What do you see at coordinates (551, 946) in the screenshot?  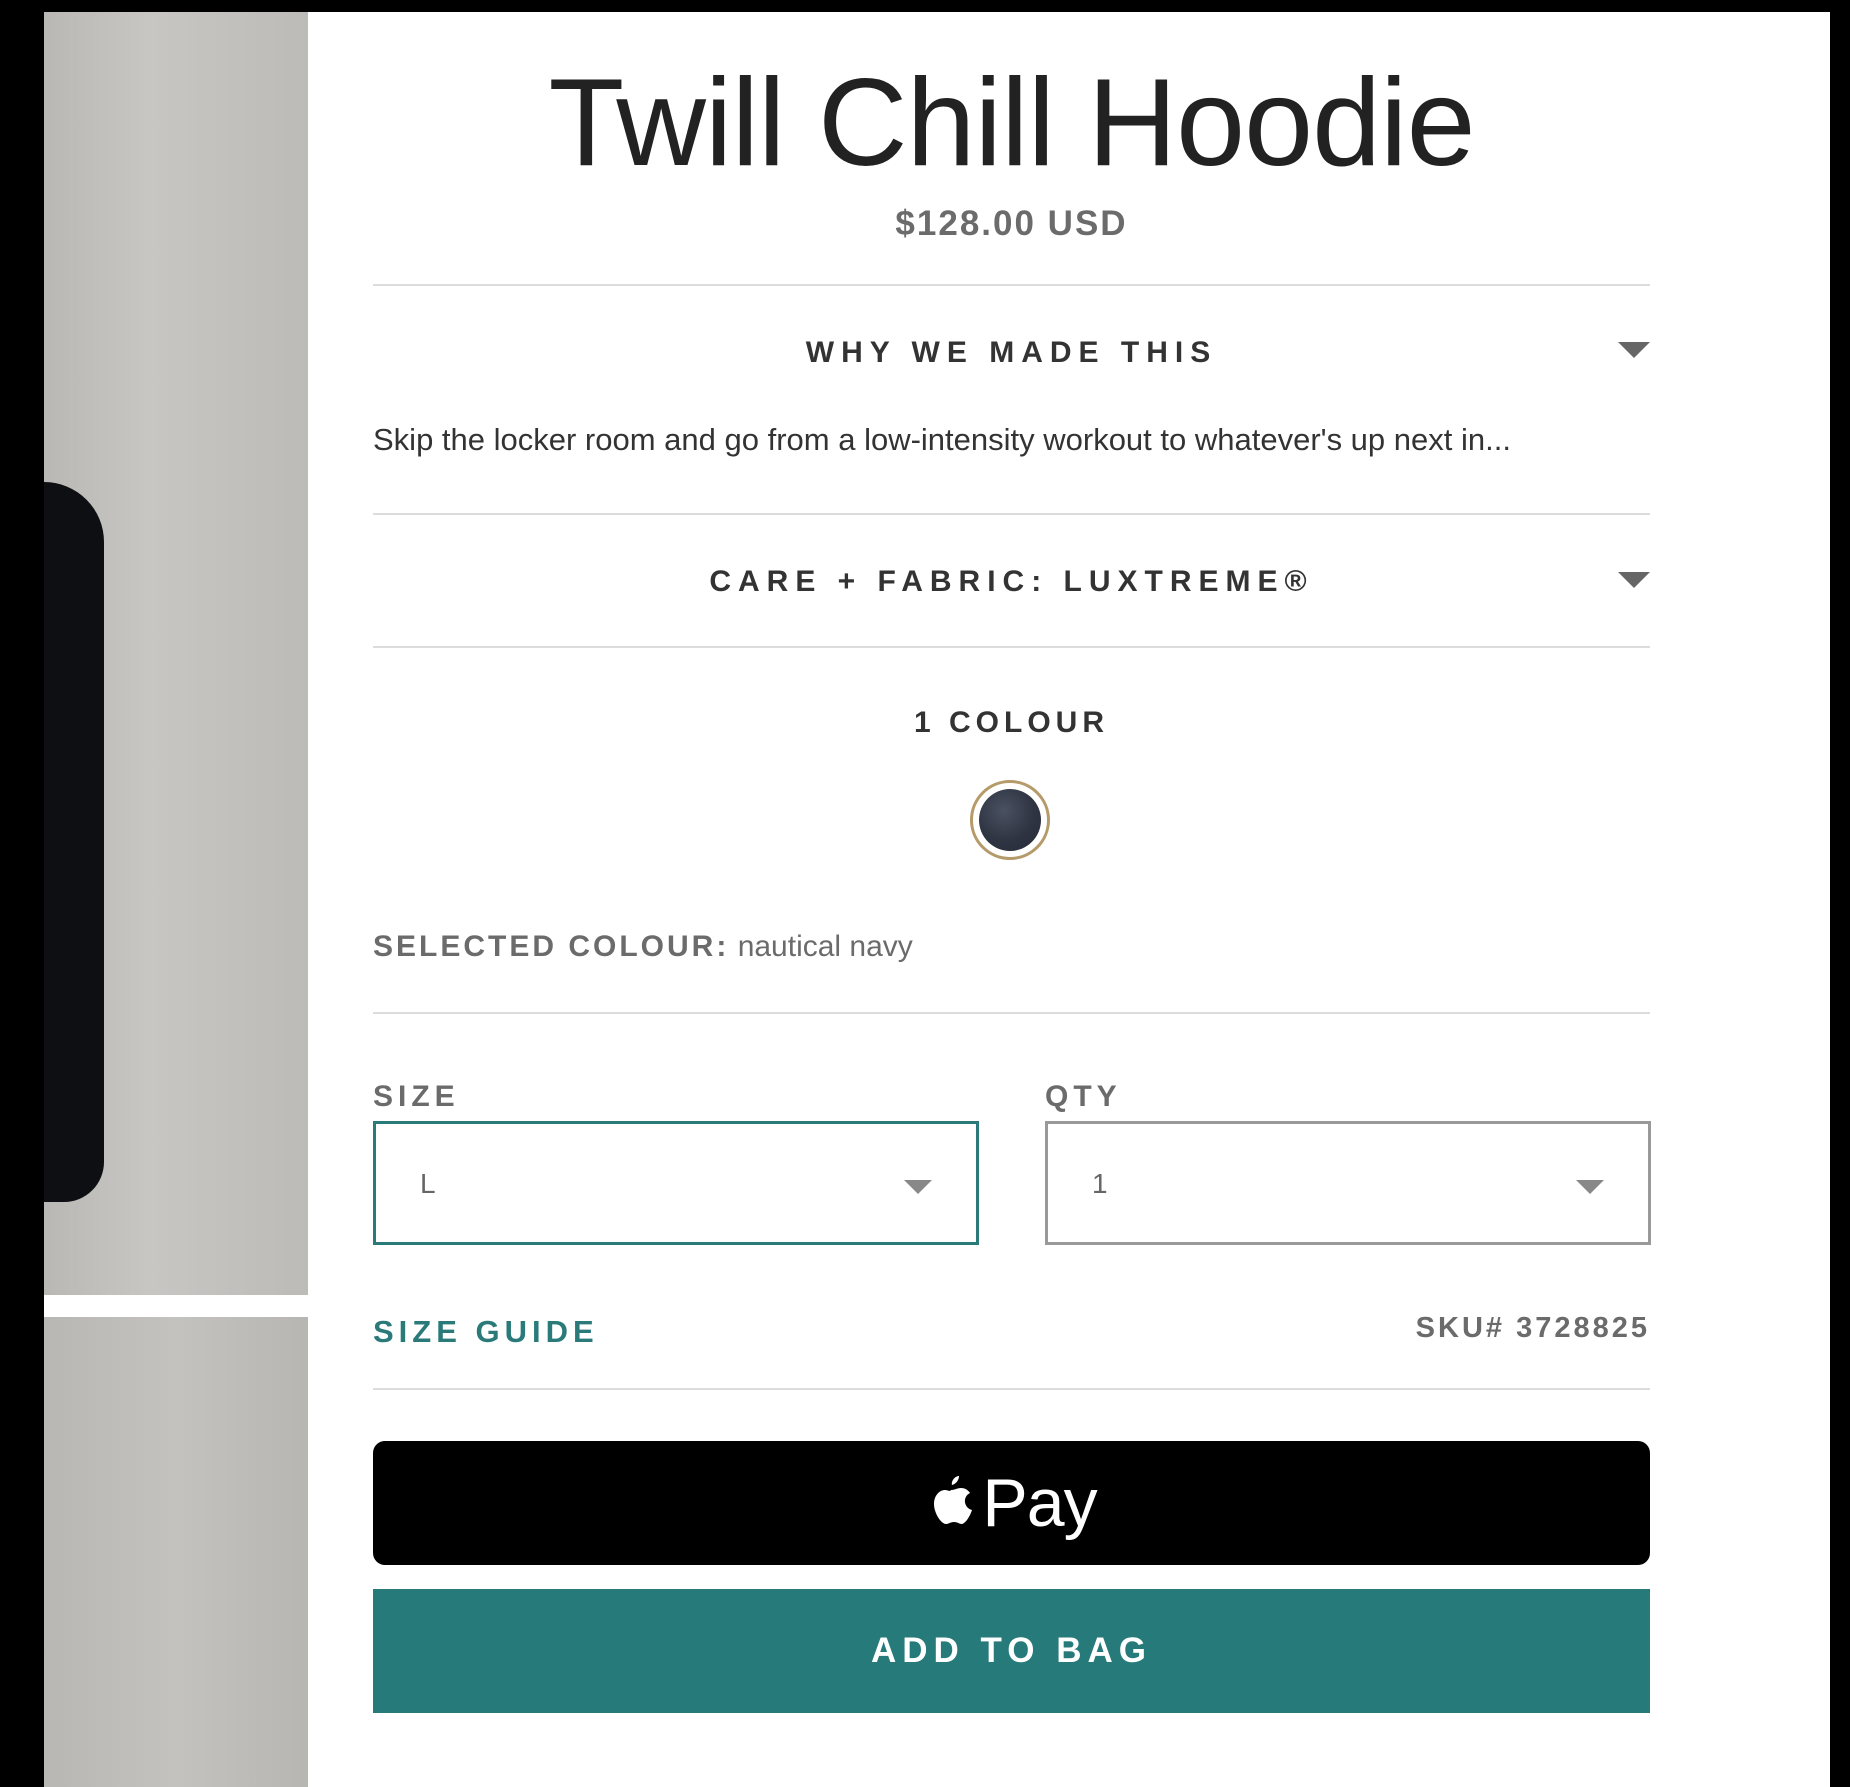 I see `selected-colour-label: SELECTED COLOUR:` at bounding box center [551, 946].